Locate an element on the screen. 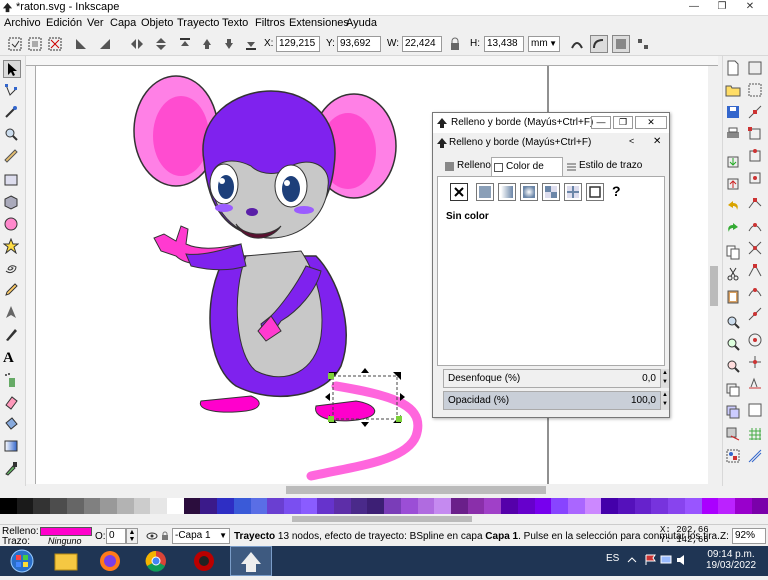  palette-scrollbar is located at coordinates (384, 519).